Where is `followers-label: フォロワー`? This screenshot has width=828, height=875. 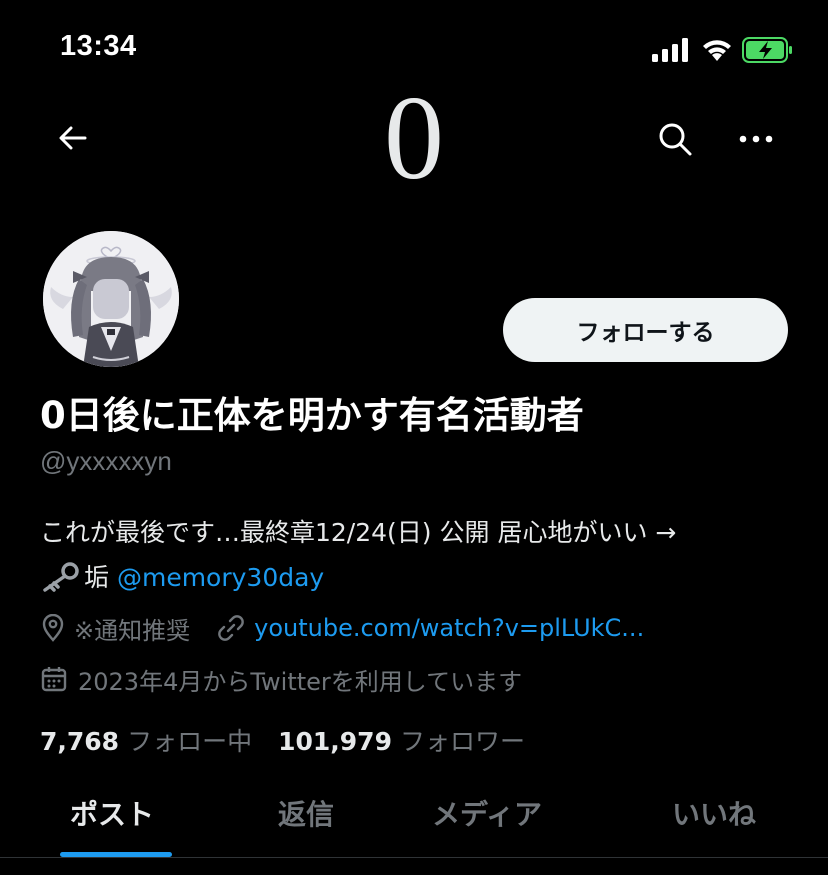 followers-label: フォロワー is located at coordinates (462, 741).